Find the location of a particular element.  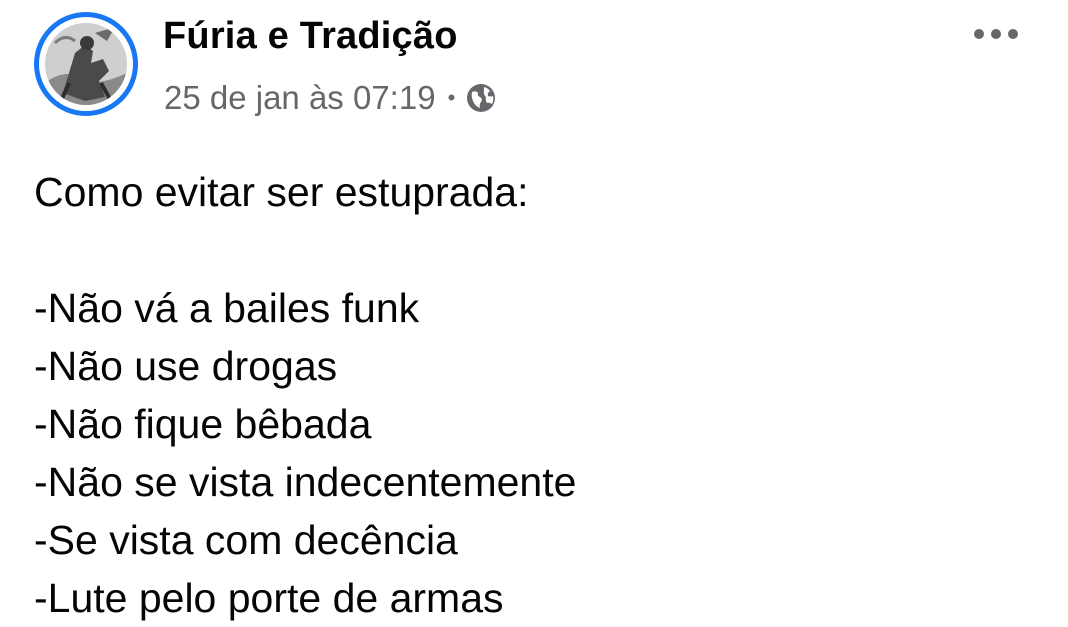

post-meta: 25 de jan às 07:19 • is located at coordinates (330, 98).